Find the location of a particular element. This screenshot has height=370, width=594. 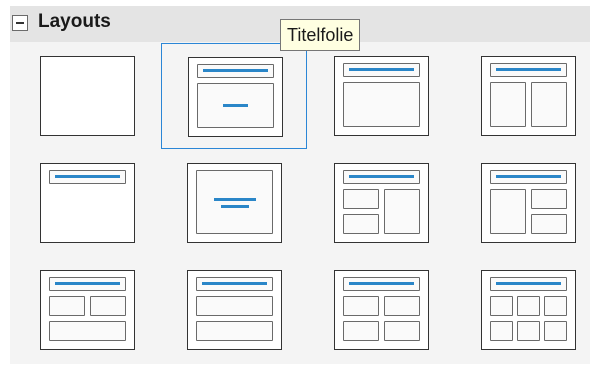

minus-icon is located at coordinates (20, 23).